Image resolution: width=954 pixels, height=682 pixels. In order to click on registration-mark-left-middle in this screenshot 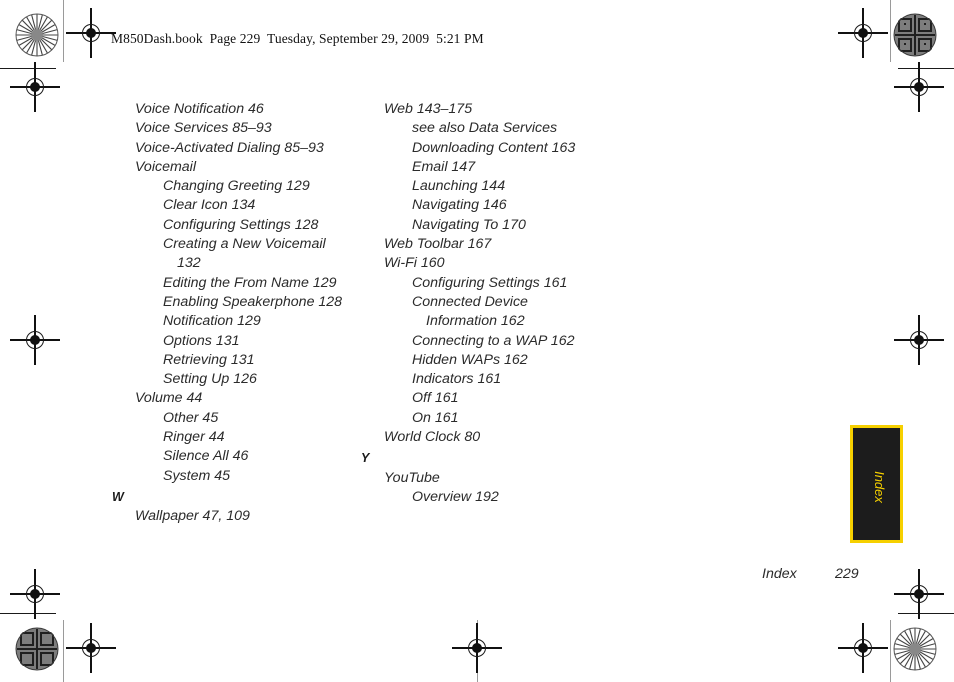, I will do `click(35, 340)`.